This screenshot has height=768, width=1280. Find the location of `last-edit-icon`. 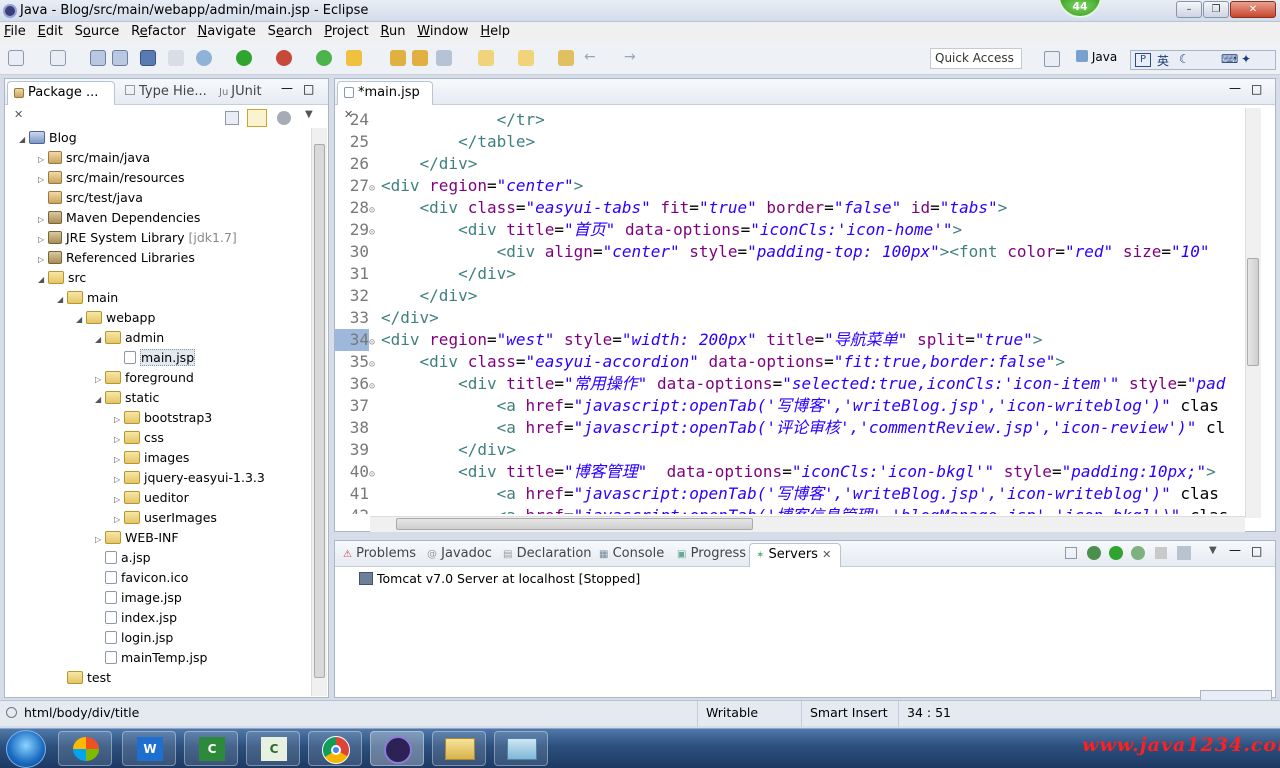

last-edit-icon is located at coordinates (566, 58).